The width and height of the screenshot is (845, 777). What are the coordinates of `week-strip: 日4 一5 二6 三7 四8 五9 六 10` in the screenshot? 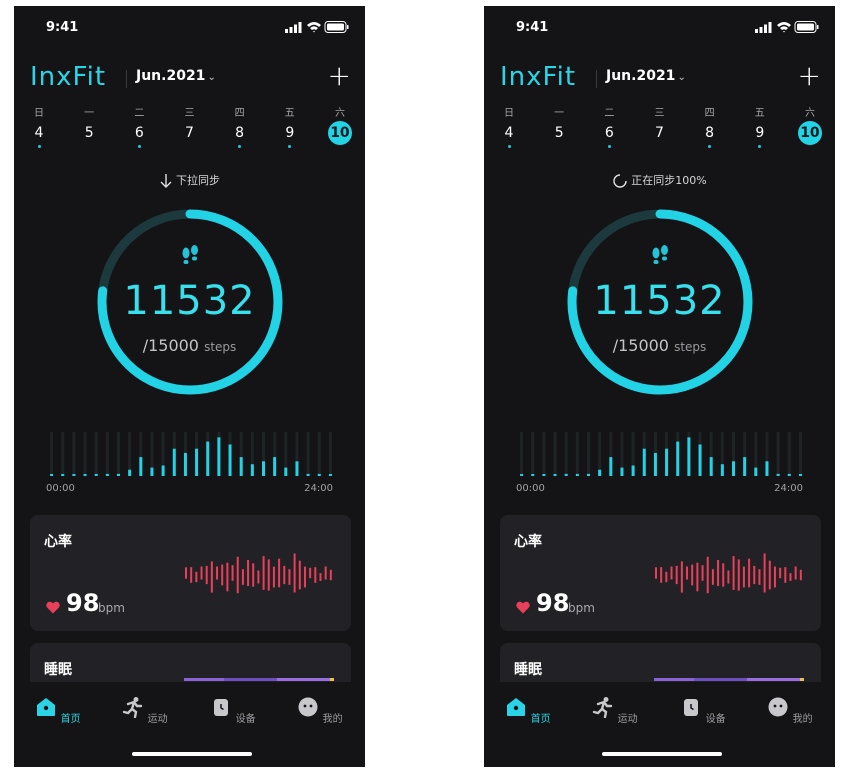 It's located at (659, 129).